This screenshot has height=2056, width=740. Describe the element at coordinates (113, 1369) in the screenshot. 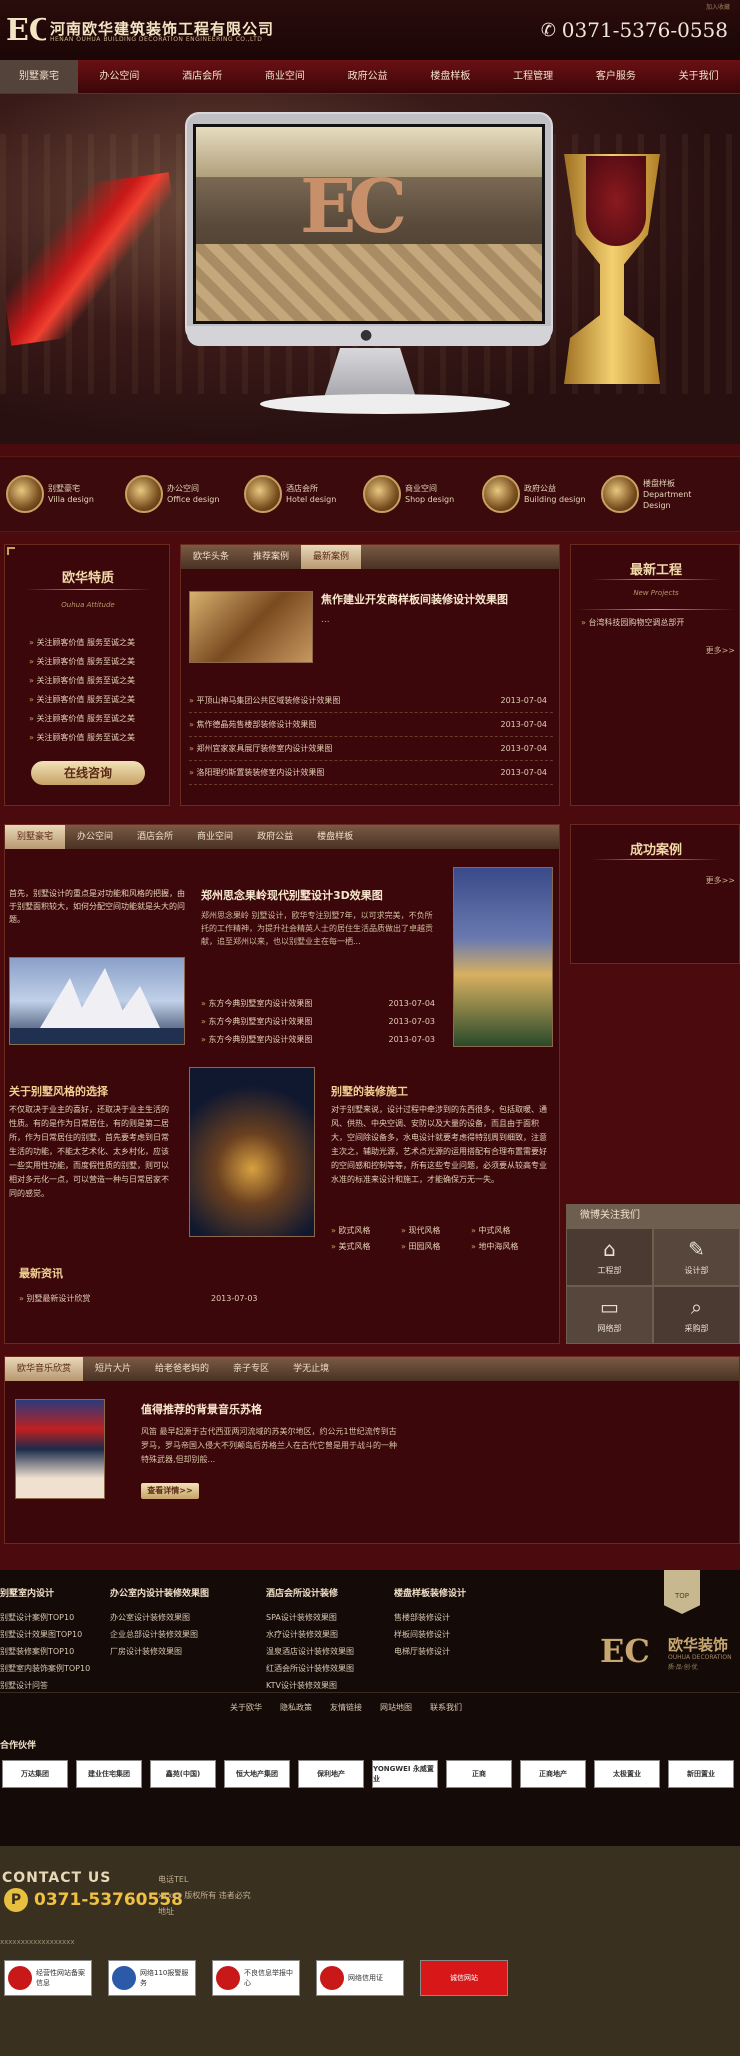

I see `tab-item: 短片大片` at that location.